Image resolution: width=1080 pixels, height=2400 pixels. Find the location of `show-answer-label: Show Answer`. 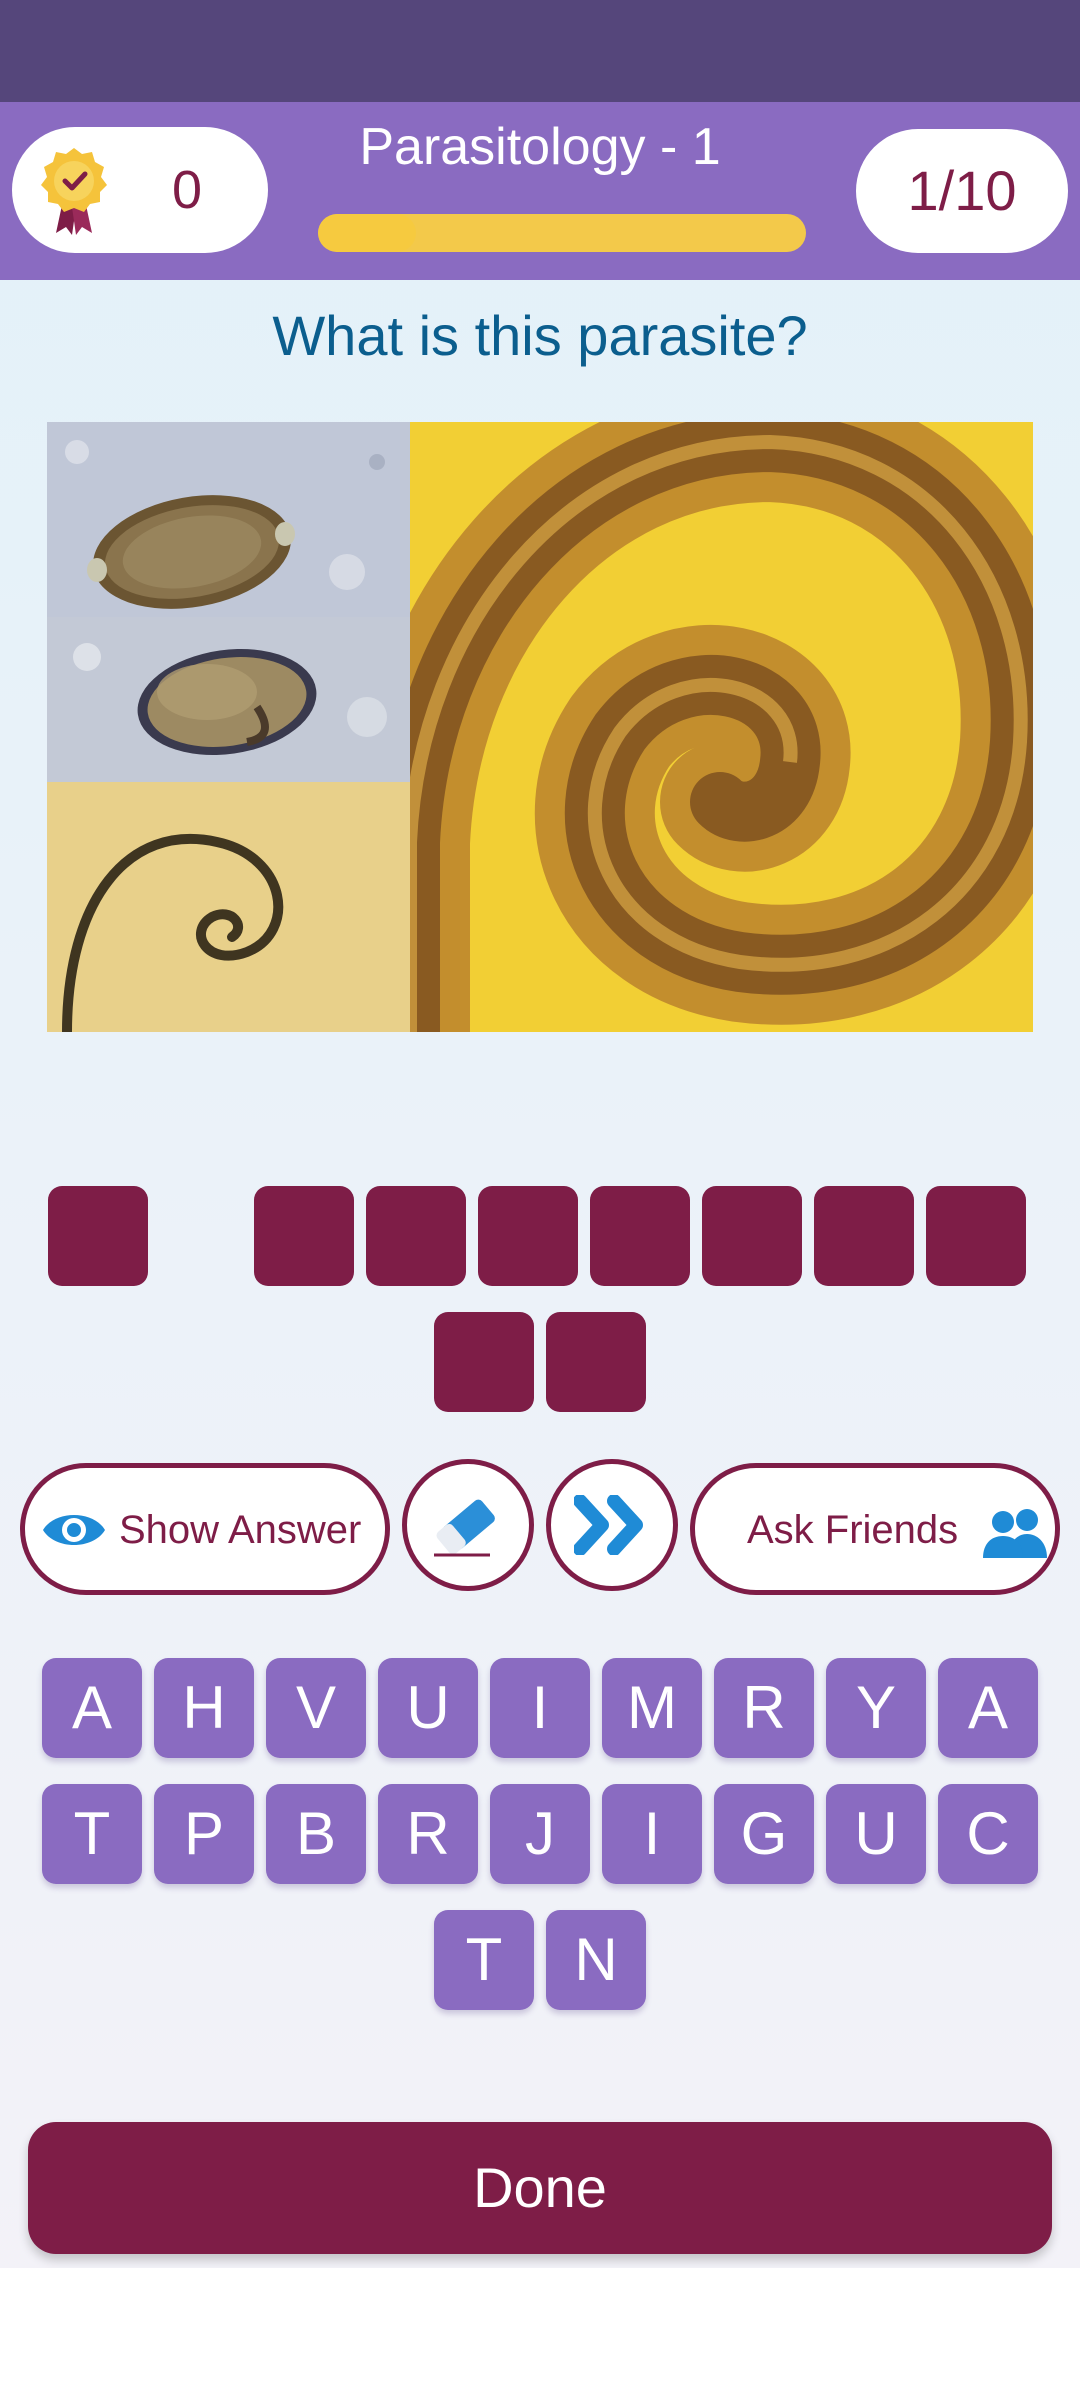

show-answer-label: Show Answer is located at coordinates (240, 1530).